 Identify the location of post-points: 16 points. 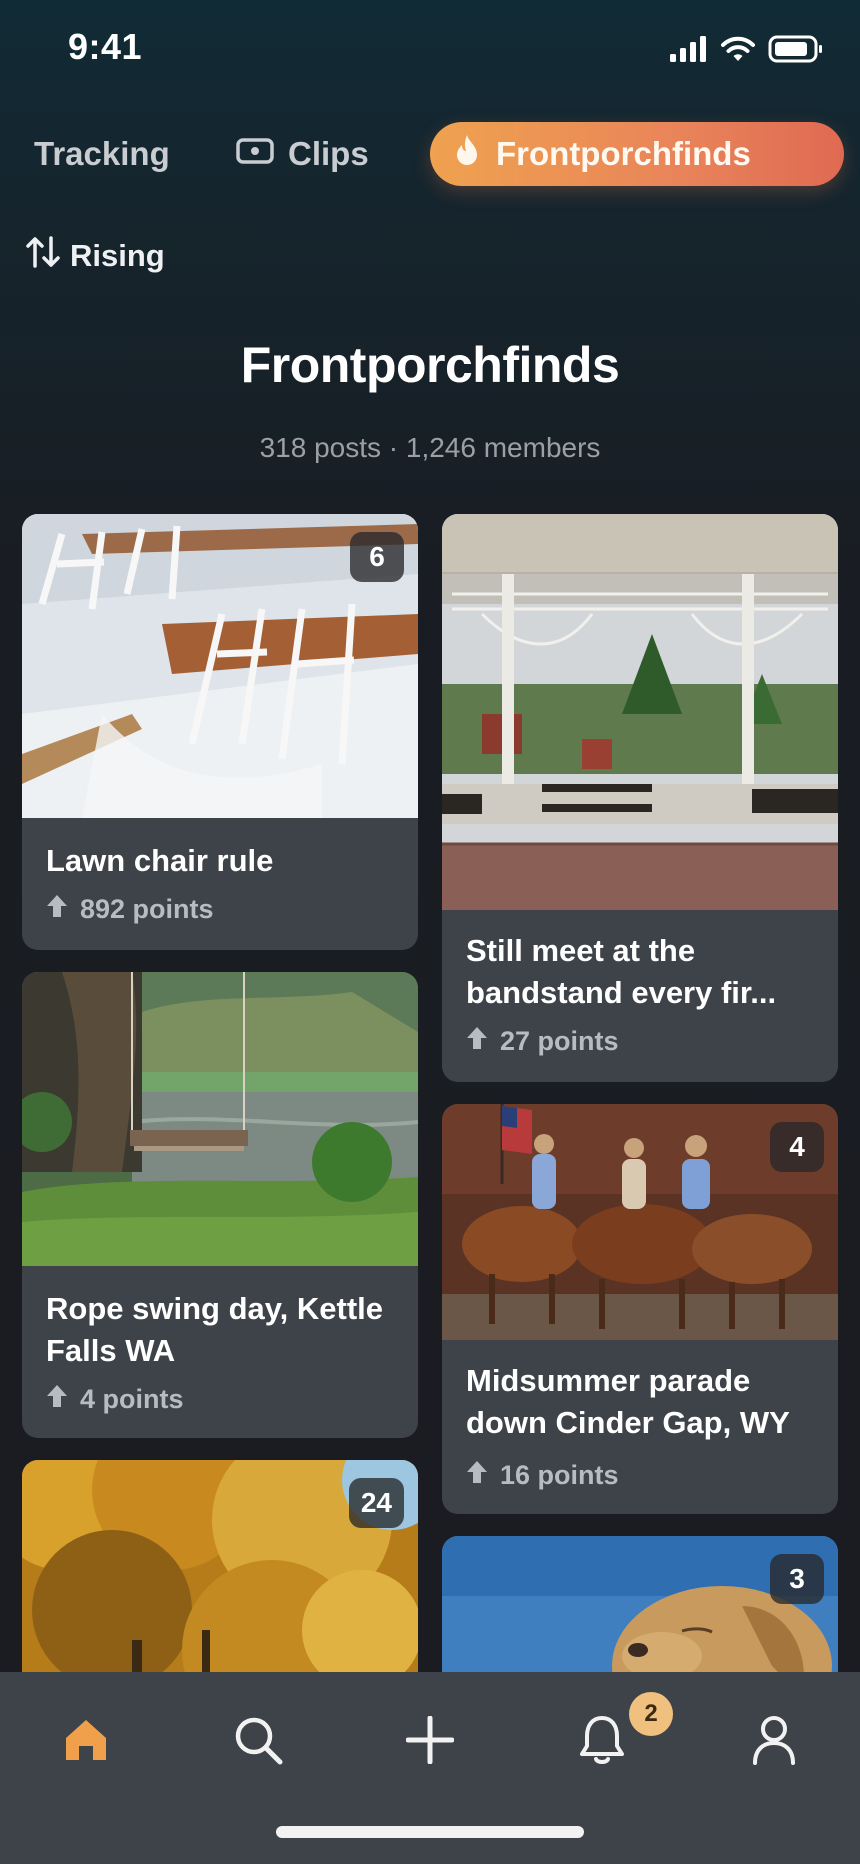
(542, 1475).